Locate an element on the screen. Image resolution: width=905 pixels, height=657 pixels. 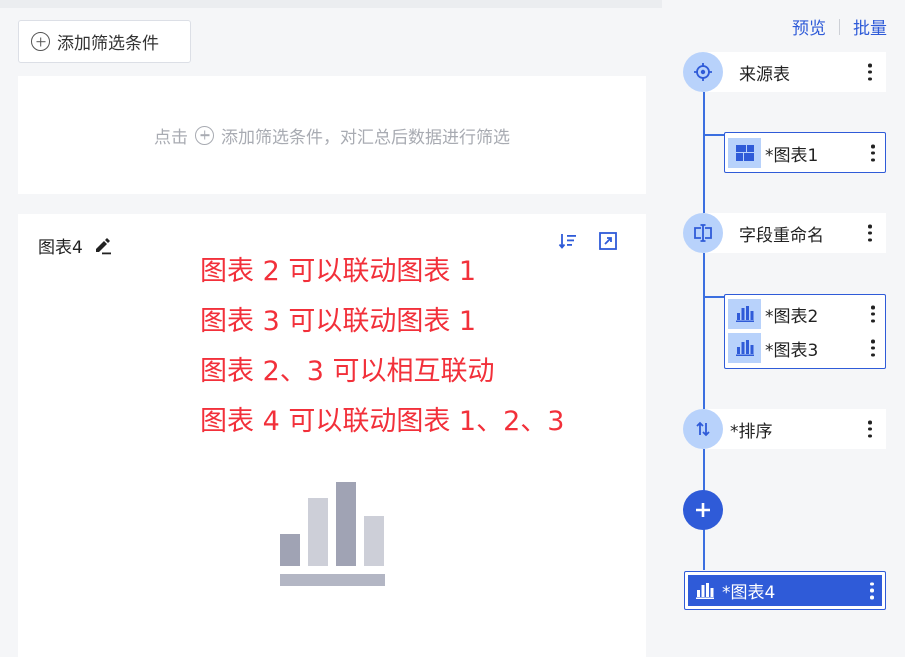
selected-chart-group: *图表4 is located at coordinates (785, 590).